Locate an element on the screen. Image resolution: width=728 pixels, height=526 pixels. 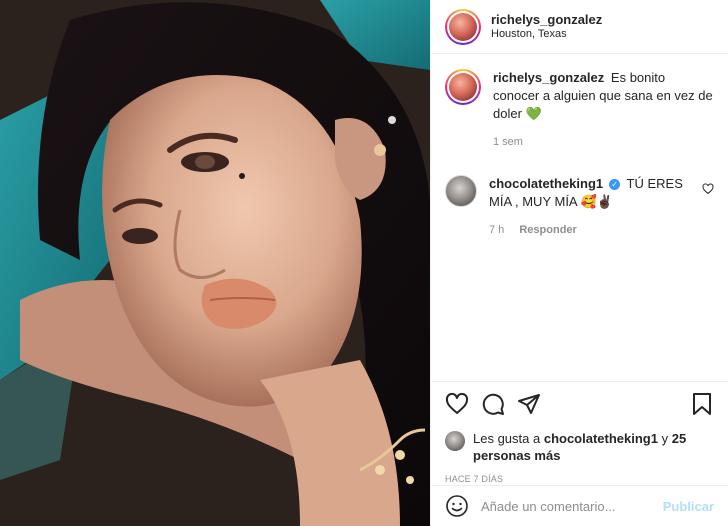
publish-button: Publicar is located at coordinates (688, 506).